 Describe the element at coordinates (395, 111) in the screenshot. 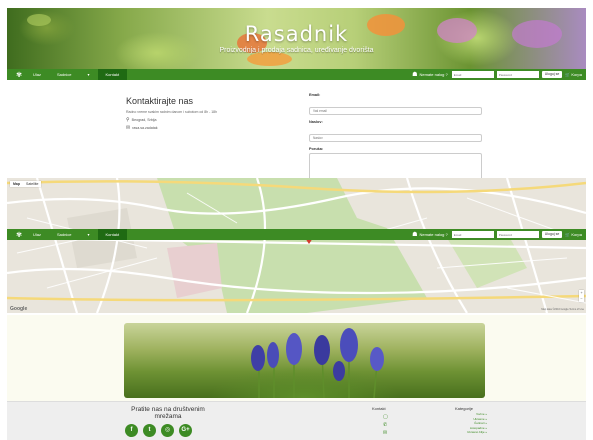

I see `contact-email-input` at that location.